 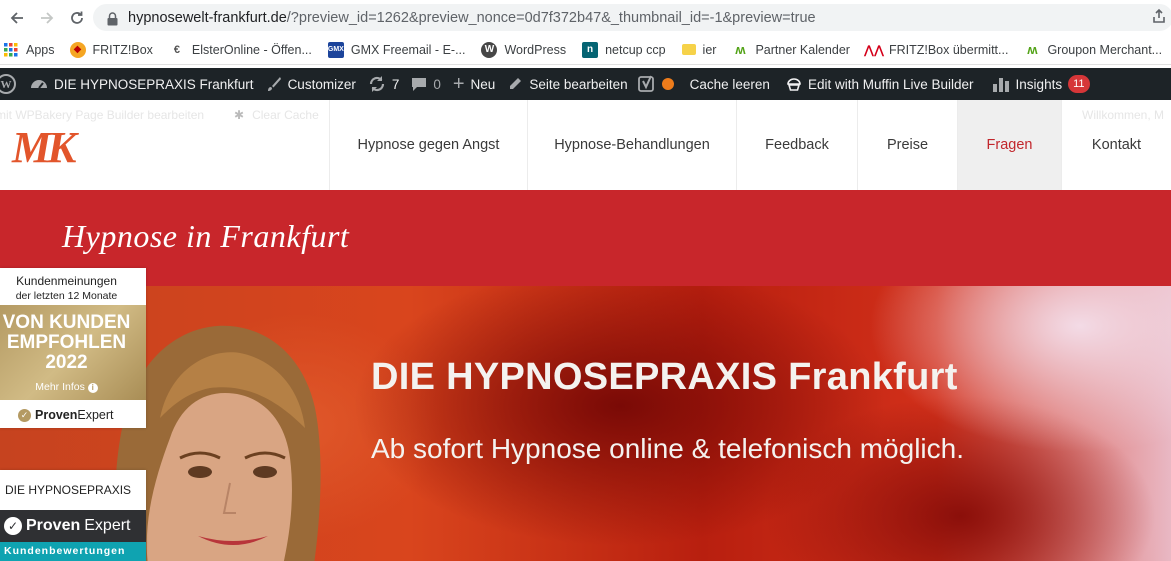 I want to click on bookmark-label: FRITZ!Box, so click(x=122, y=49).